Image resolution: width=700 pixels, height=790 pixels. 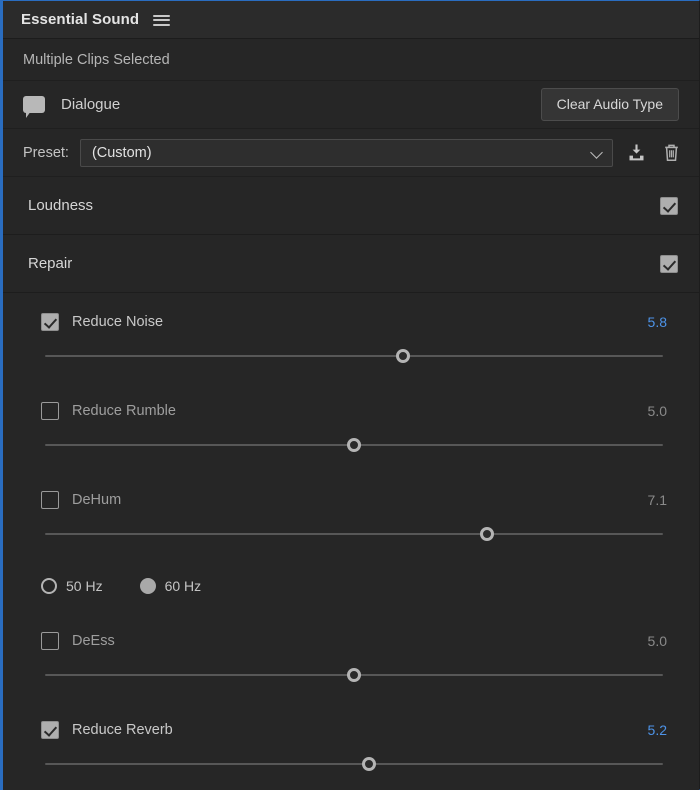 I want to click on selection-strip: Multiple Clips Selected, so click(x=351, y=60).